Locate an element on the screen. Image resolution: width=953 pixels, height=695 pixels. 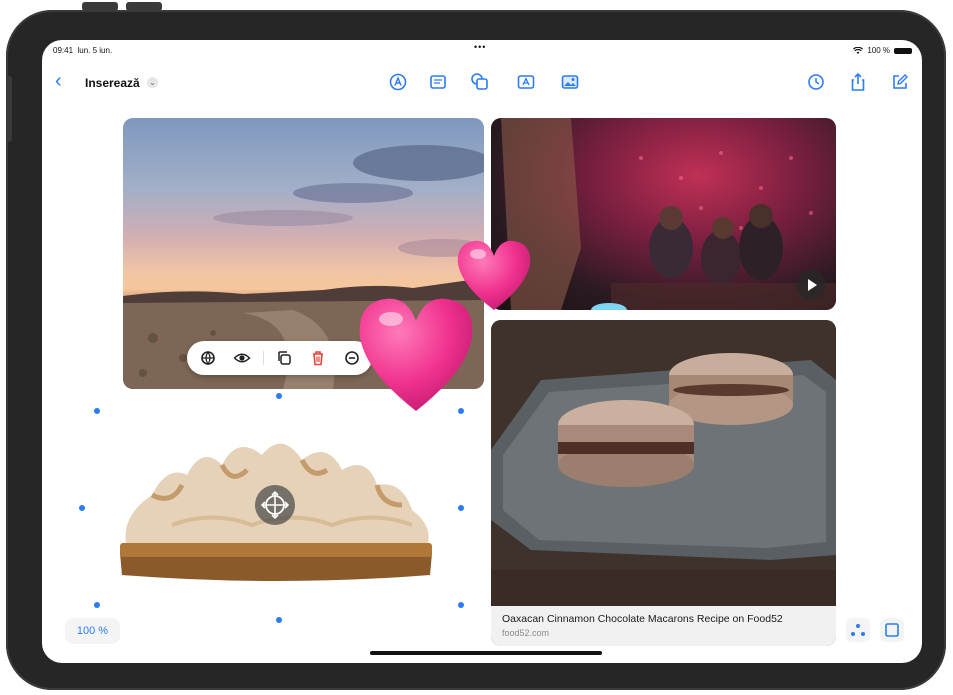
play-icon is located at coordinates (811, 285).